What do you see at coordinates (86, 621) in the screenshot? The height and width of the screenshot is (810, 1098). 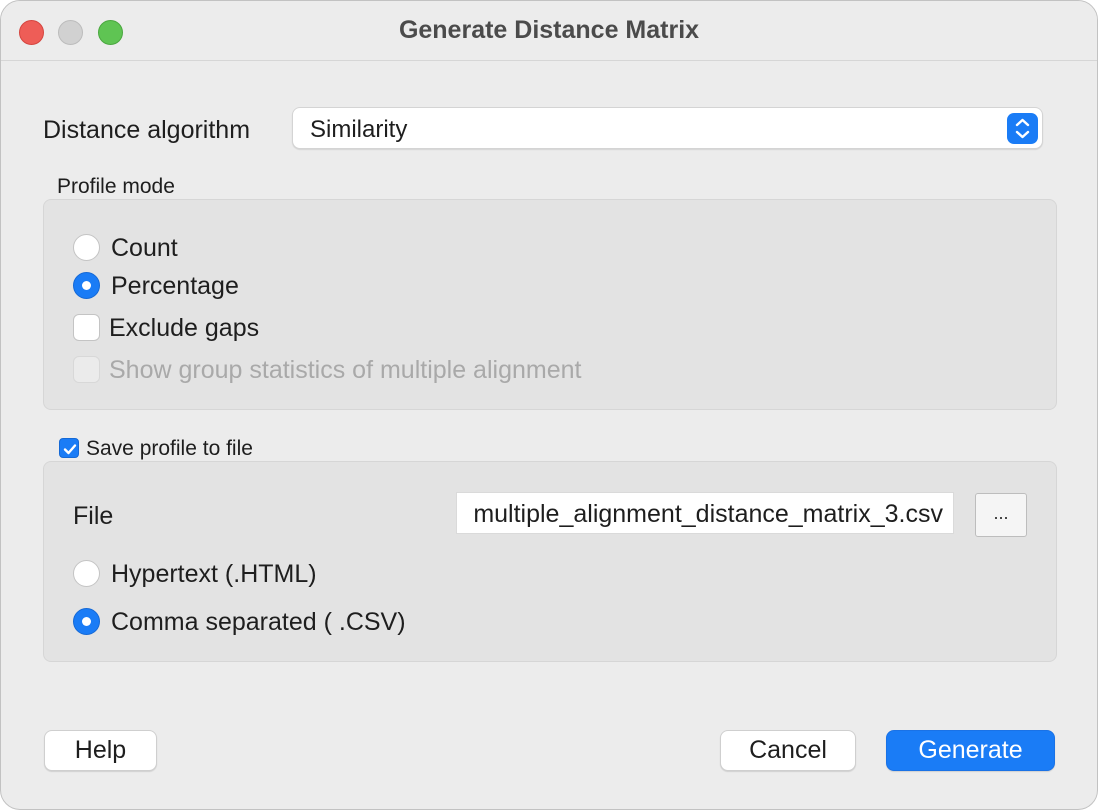 I see `csv-format-radio` at bounding box center [86, 621].